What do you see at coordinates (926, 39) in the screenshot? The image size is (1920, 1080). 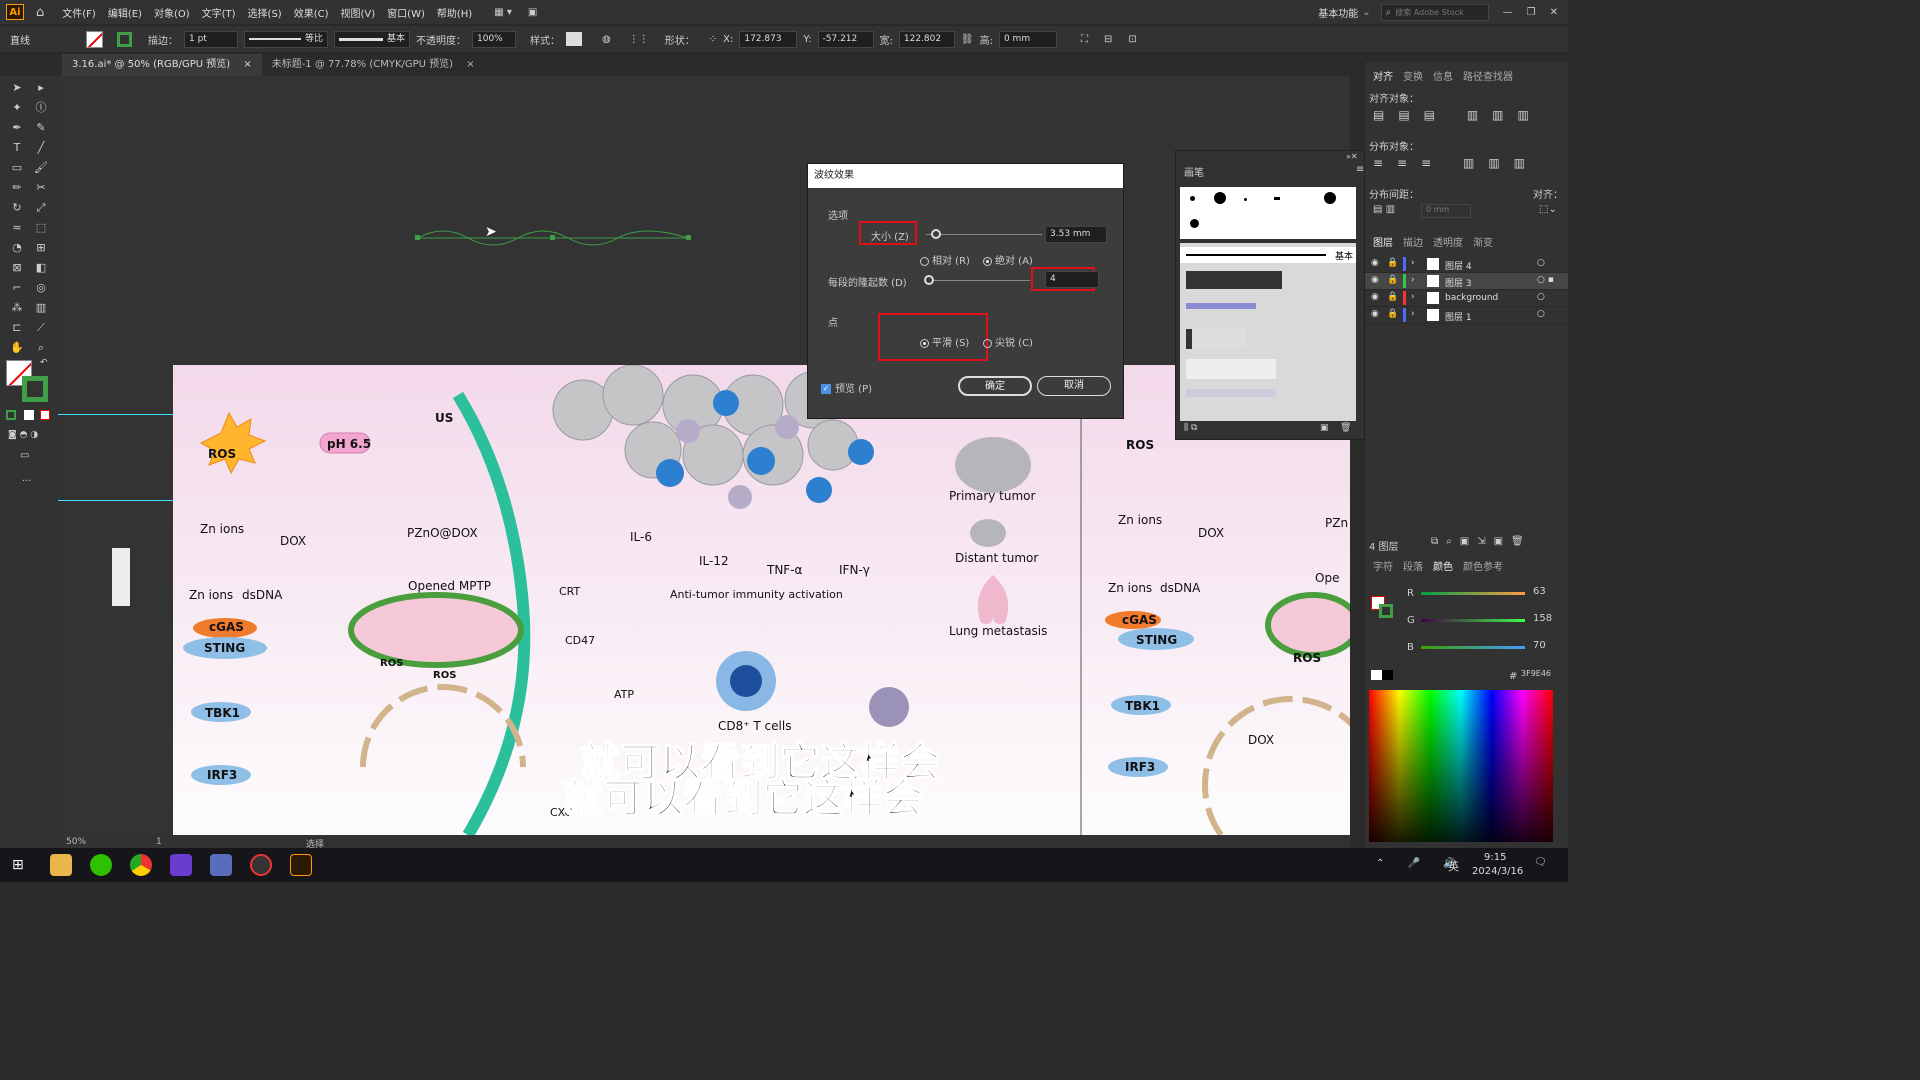 I see `width-field: 122.802` at bounding box center [926, 39].